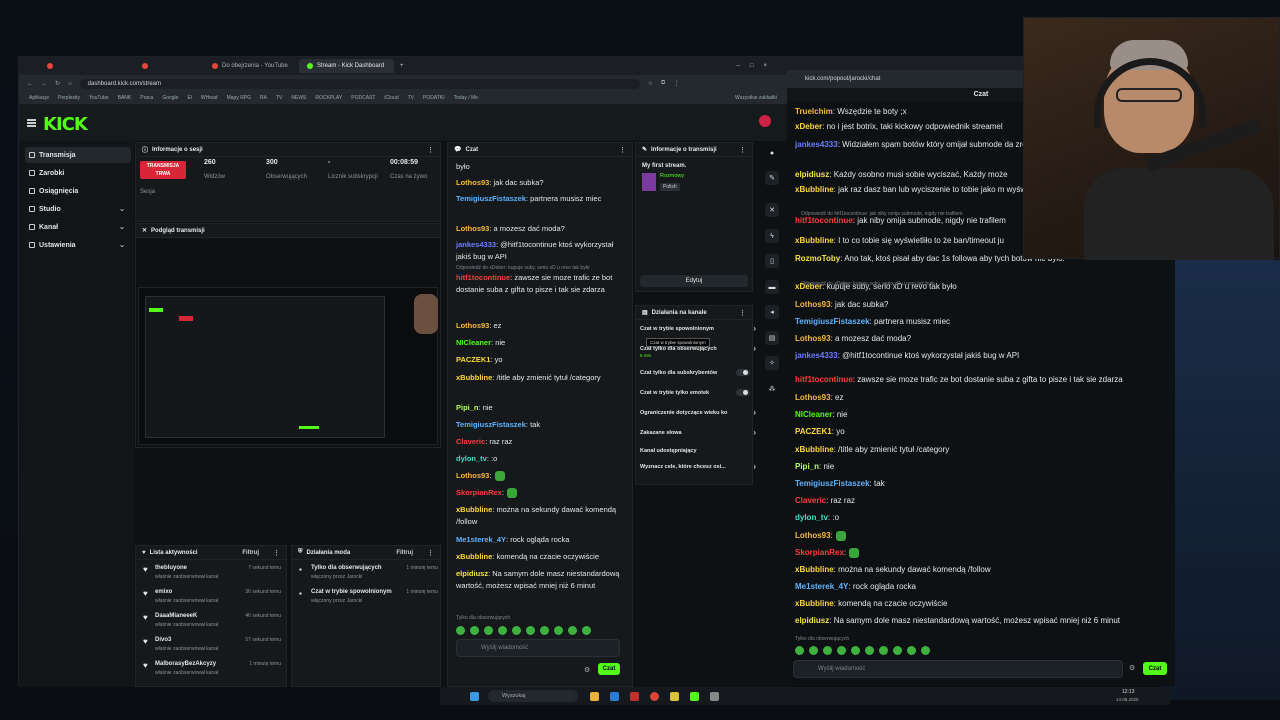 This screenshot has height=720, width=1280. What do you see at coordinates (676, 83) in the screenshot?
I see `menu-dots-icon: ⋮` at bounding box center [676, 83].